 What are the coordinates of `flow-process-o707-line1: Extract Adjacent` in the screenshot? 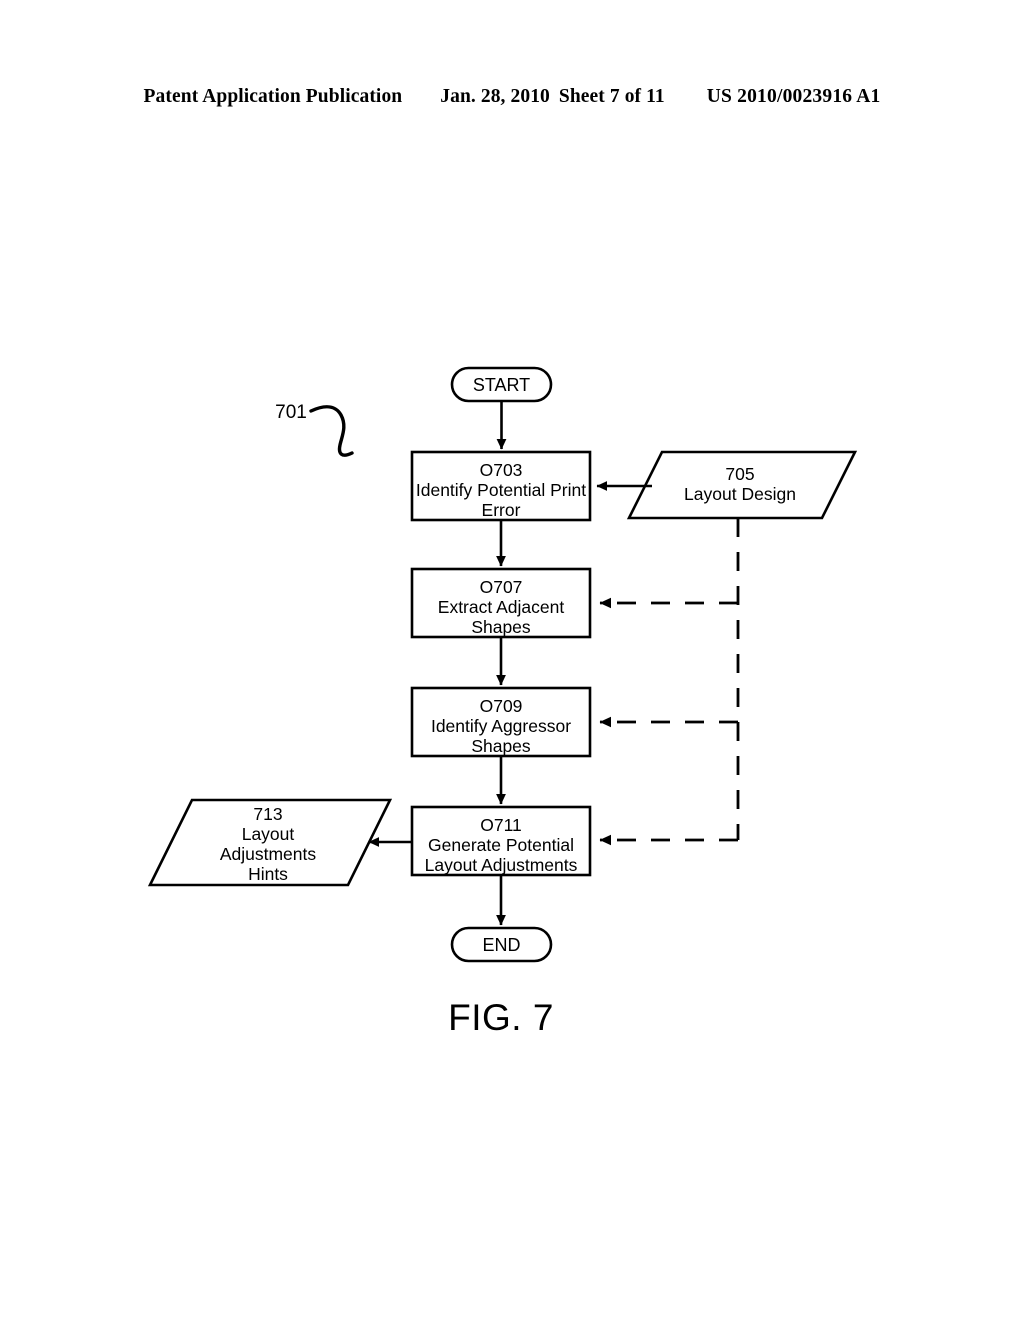 It's located at (501, 607).